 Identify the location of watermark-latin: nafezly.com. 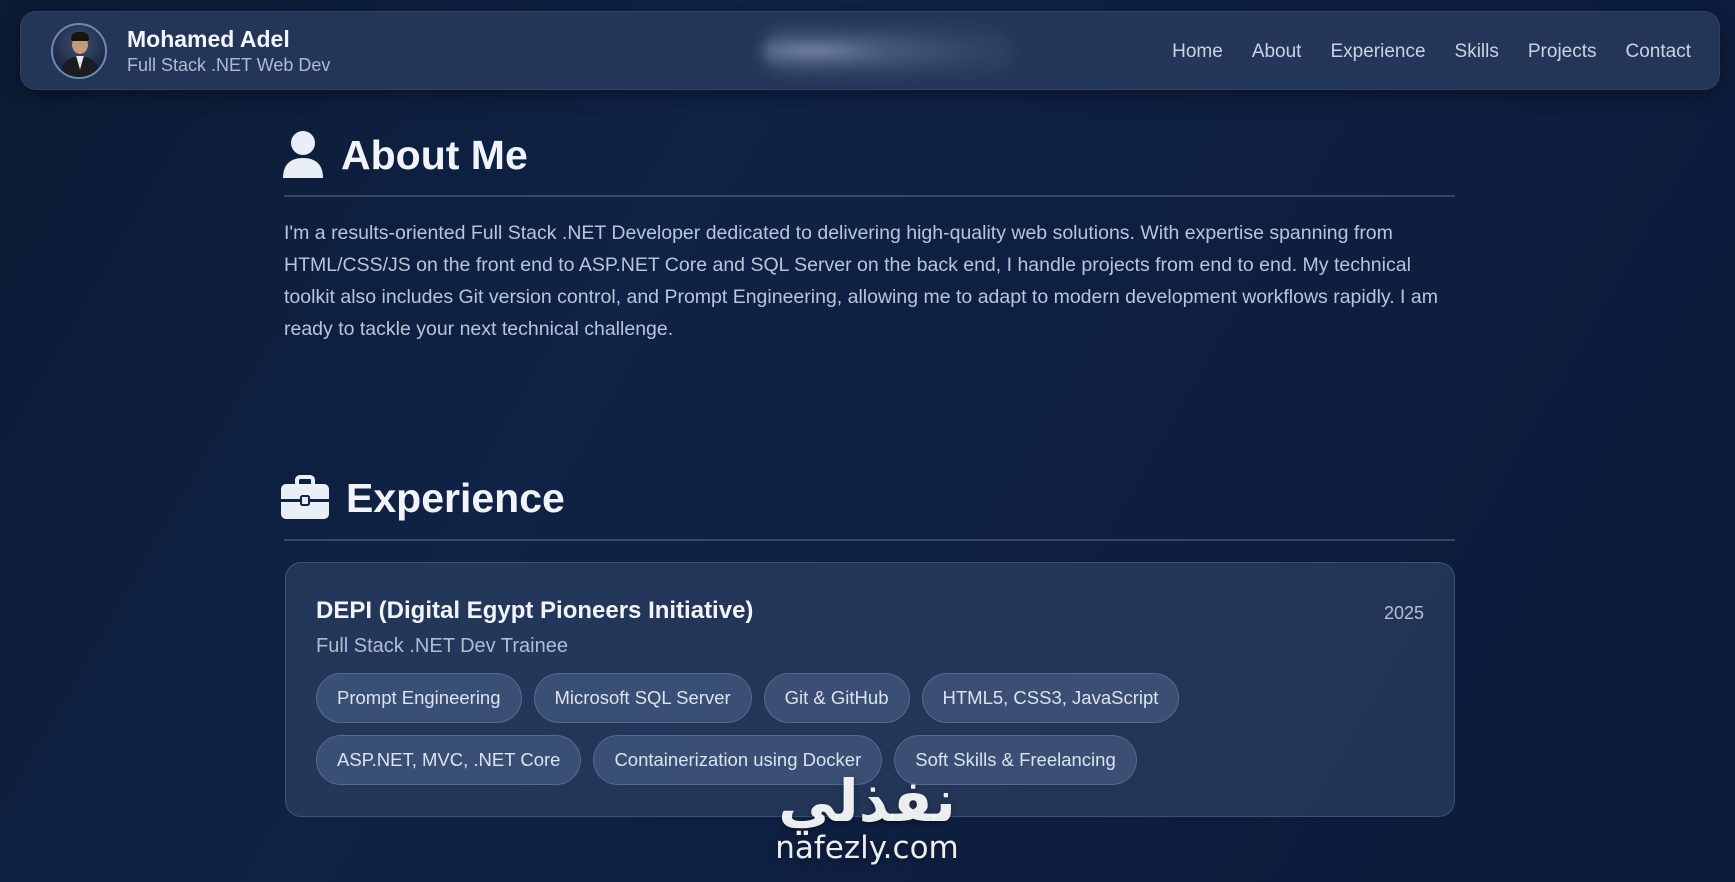
(867, 848).